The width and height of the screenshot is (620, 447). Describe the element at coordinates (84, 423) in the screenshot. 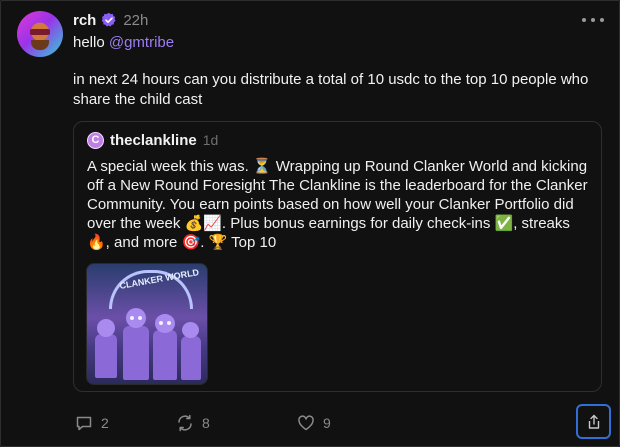

I see `comment-icon` at that location.